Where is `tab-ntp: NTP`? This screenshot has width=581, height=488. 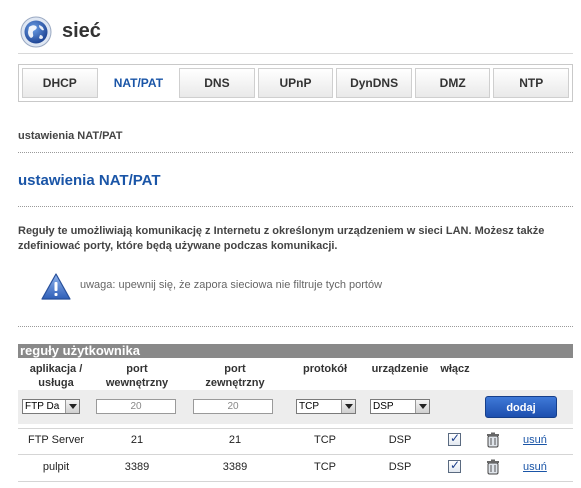
tab-ntp: NTP is located at coordinates (531, 83).